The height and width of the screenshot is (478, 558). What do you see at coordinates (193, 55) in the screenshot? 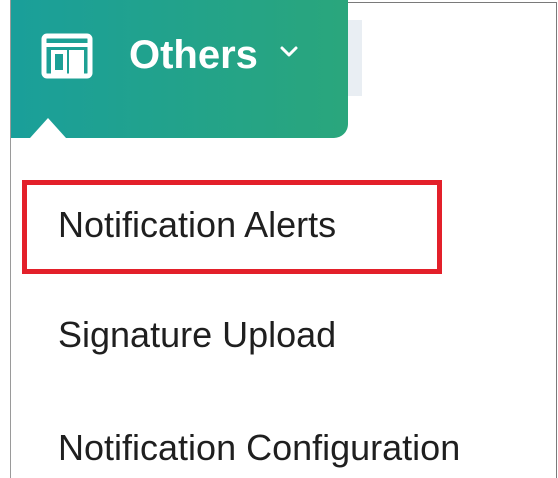
I see `others-menu-label: Others` at bounding box center [193, 55].